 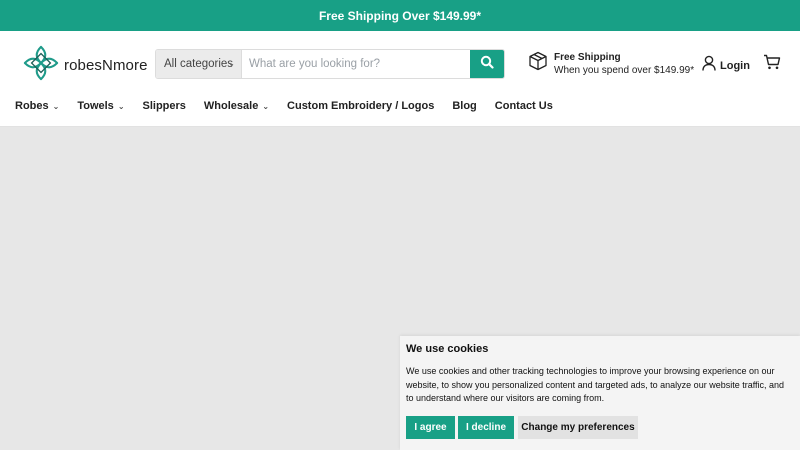 I want to click on nav-item-contact-us: Contact Us, so click(x=524, y=106).